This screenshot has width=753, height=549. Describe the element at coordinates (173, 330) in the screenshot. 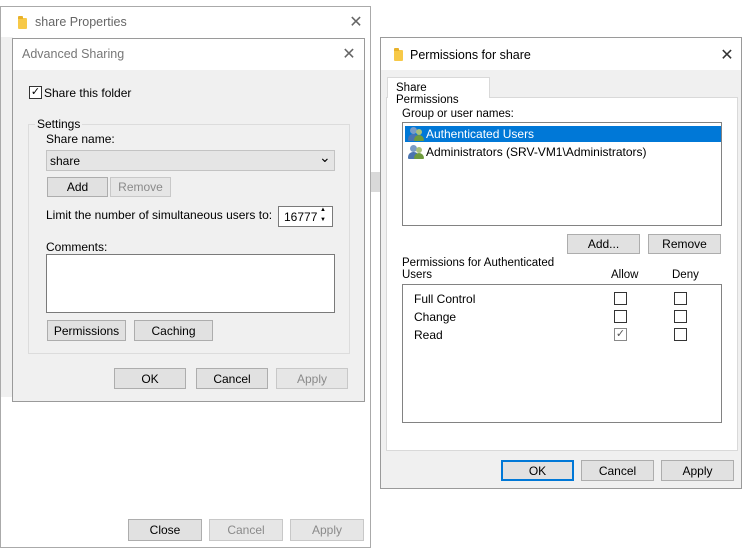

I see `caching-button: Caching` at that location.